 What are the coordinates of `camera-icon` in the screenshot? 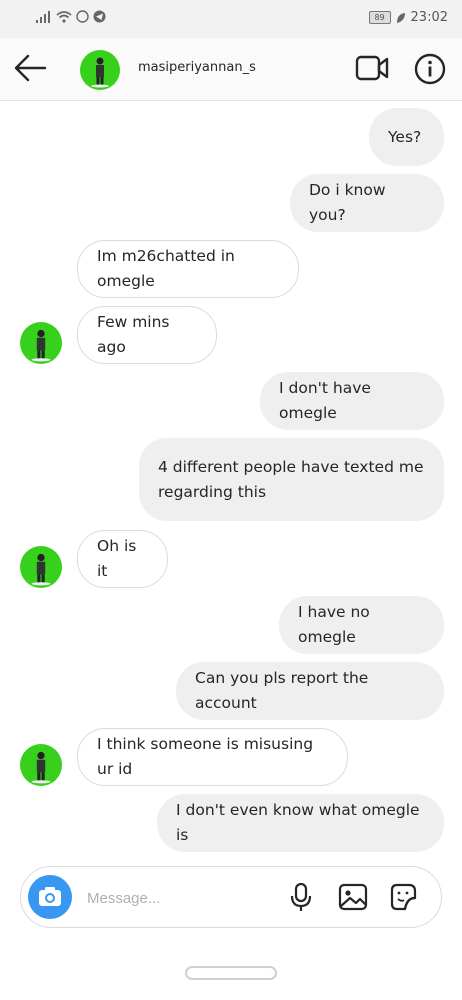 It's located at (50, 896).